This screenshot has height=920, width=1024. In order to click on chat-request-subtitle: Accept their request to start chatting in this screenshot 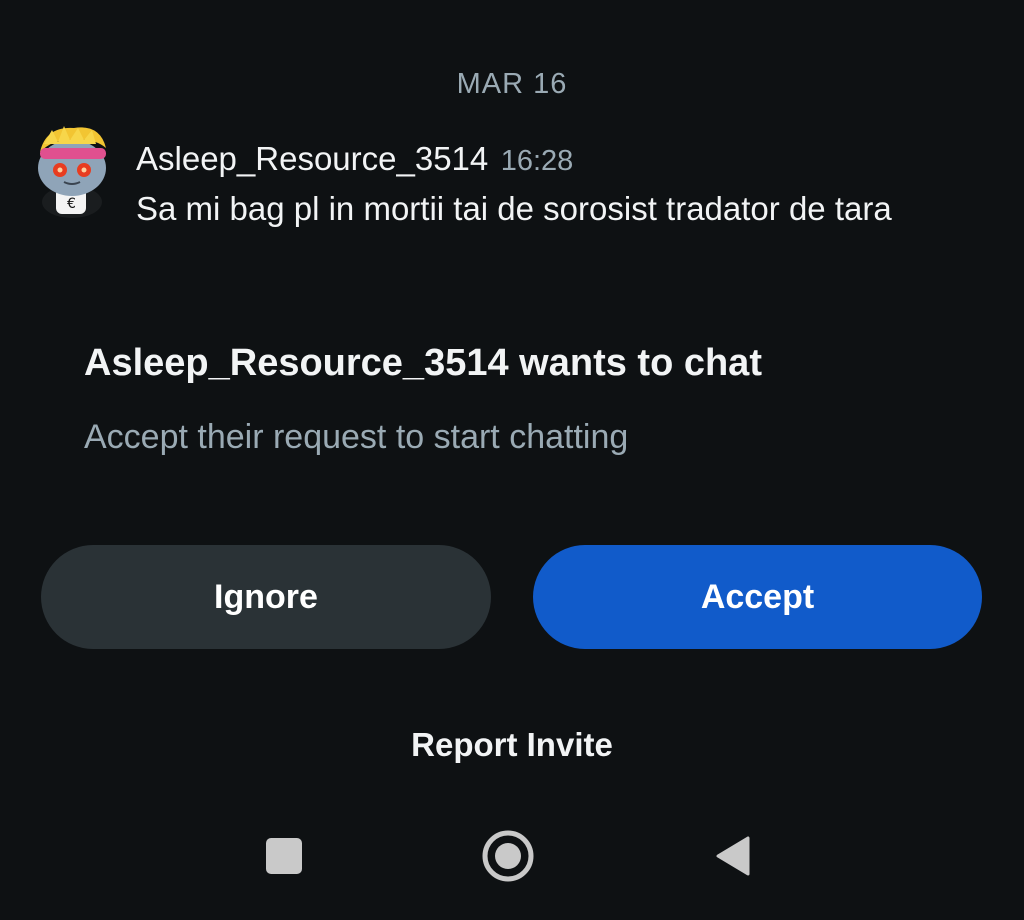, I will do `click(356, 437)`.